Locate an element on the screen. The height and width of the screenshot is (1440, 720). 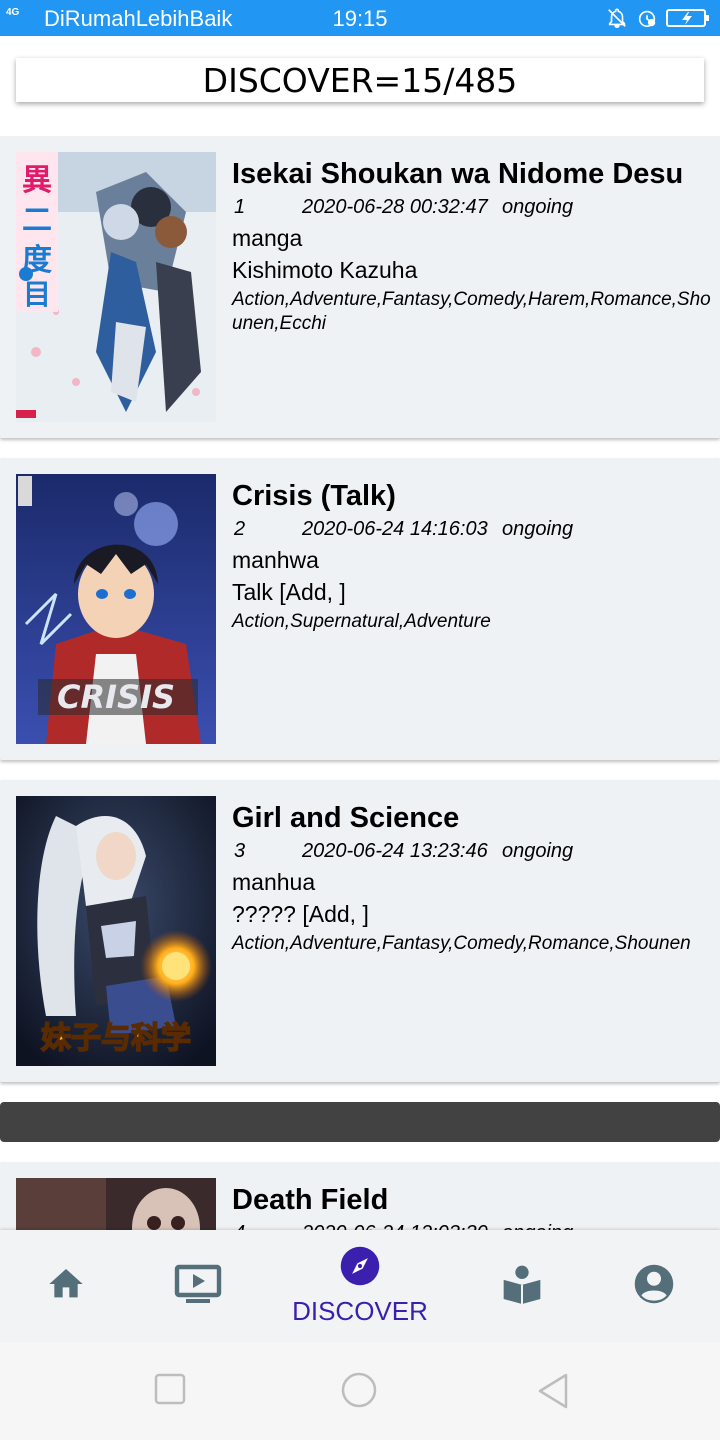
video-icon is located at coordinates (198, 1286).